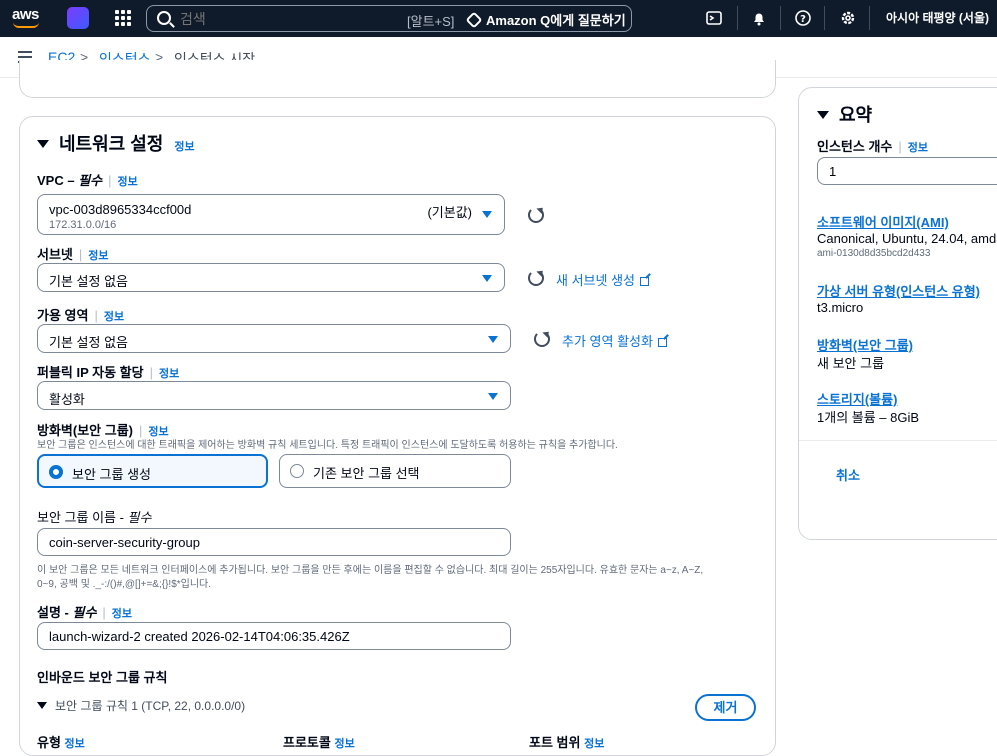 The height and width of the screenshot is (756, 997). I want to click on radio-unselected, so click(297, 471).